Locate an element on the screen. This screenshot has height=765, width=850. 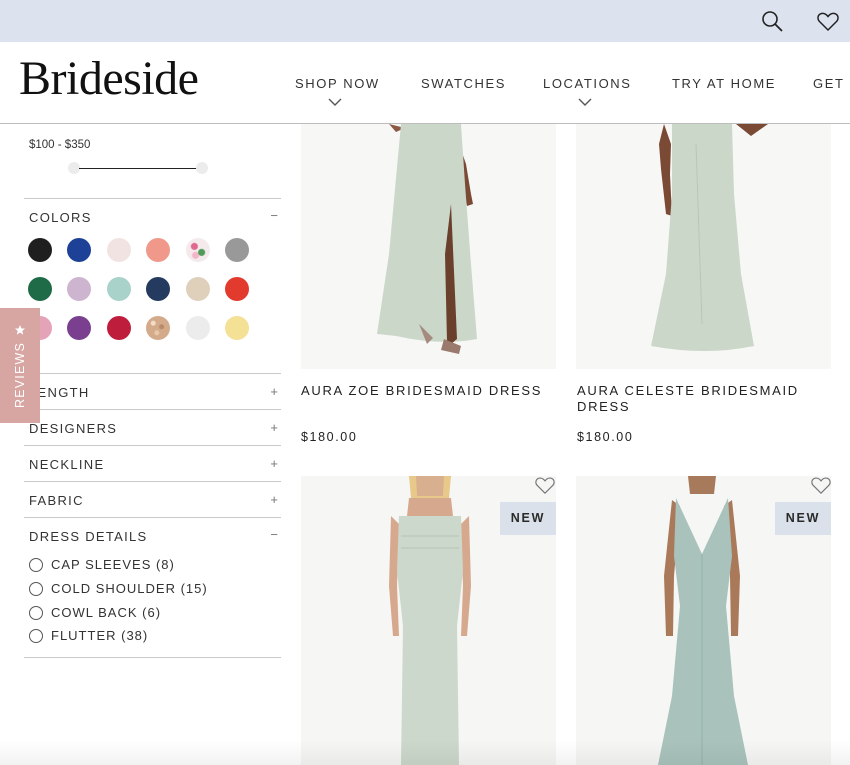
colors-filter-title: COLORS is located at coordinates (60, 217).